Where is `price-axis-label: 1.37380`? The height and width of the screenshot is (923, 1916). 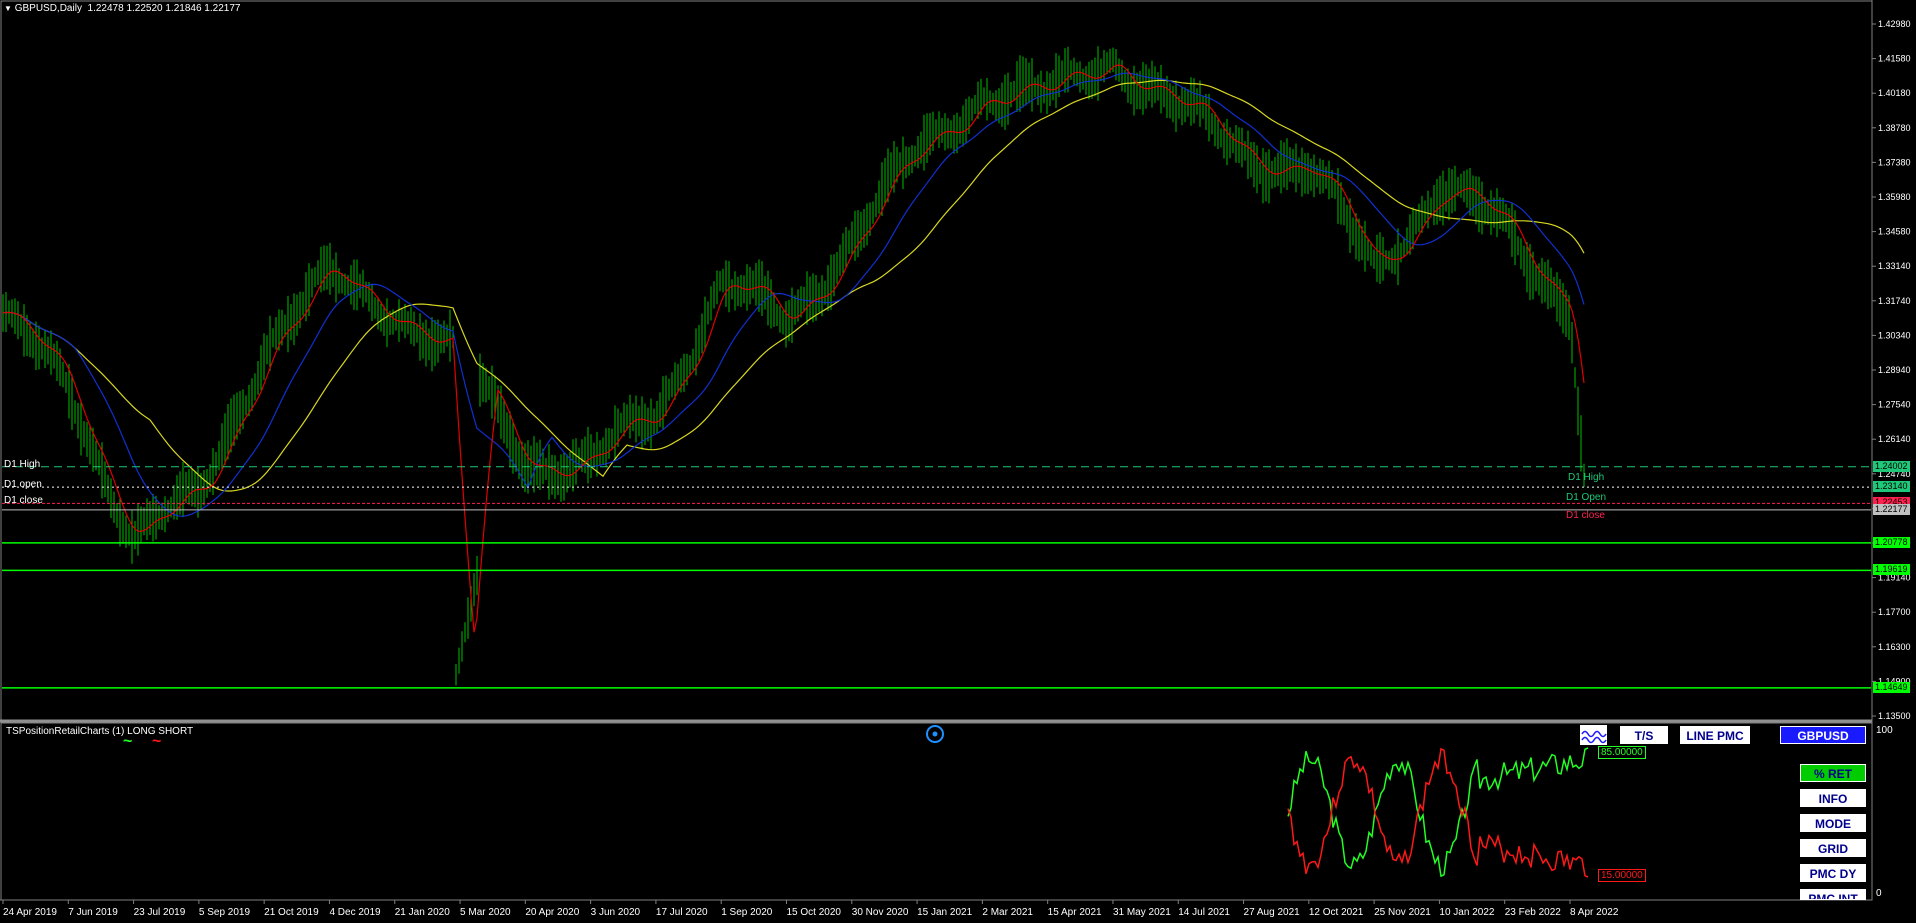
price-axis-label: 1.37380 is located at coordinates (1894, 162).